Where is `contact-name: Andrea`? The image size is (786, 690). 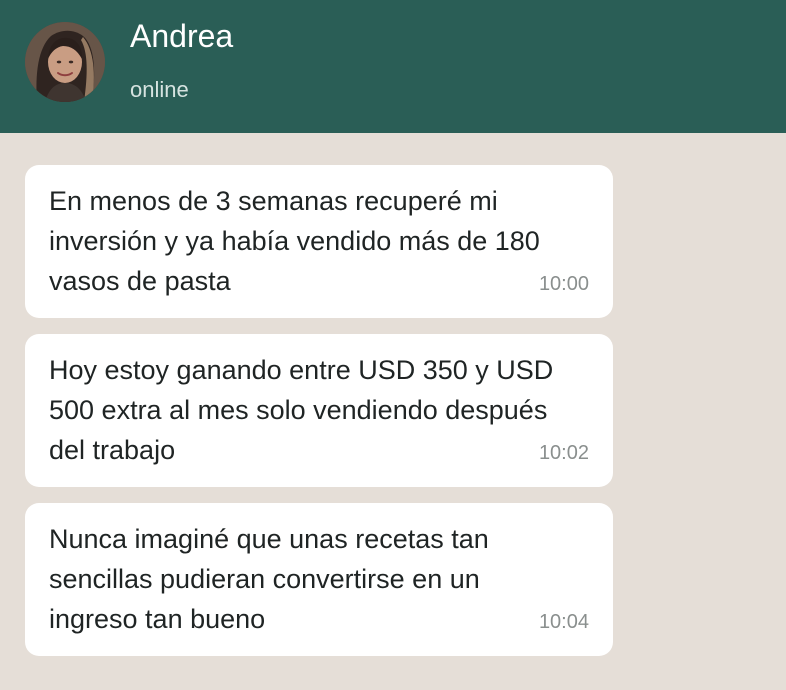 contact-name: Andrea is located at coordinates (182, 36).